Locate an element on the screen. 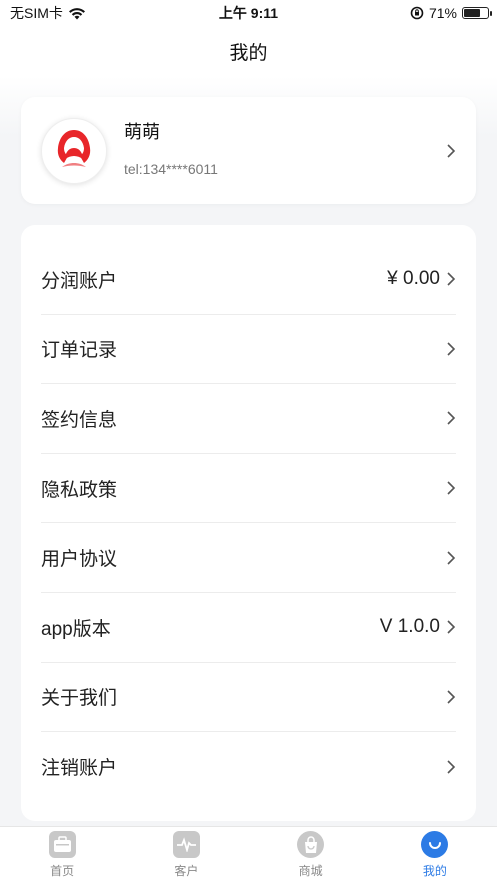 The width and height of the screenshot is (497, 883). wifi-icon is located at coordinates (76, 13).